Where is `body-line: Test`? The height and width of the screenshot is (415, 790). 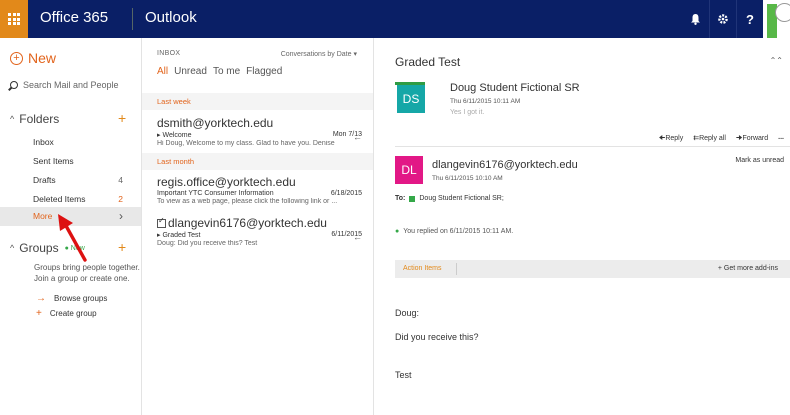
body-line: Test is located at coordinates (403, 375).